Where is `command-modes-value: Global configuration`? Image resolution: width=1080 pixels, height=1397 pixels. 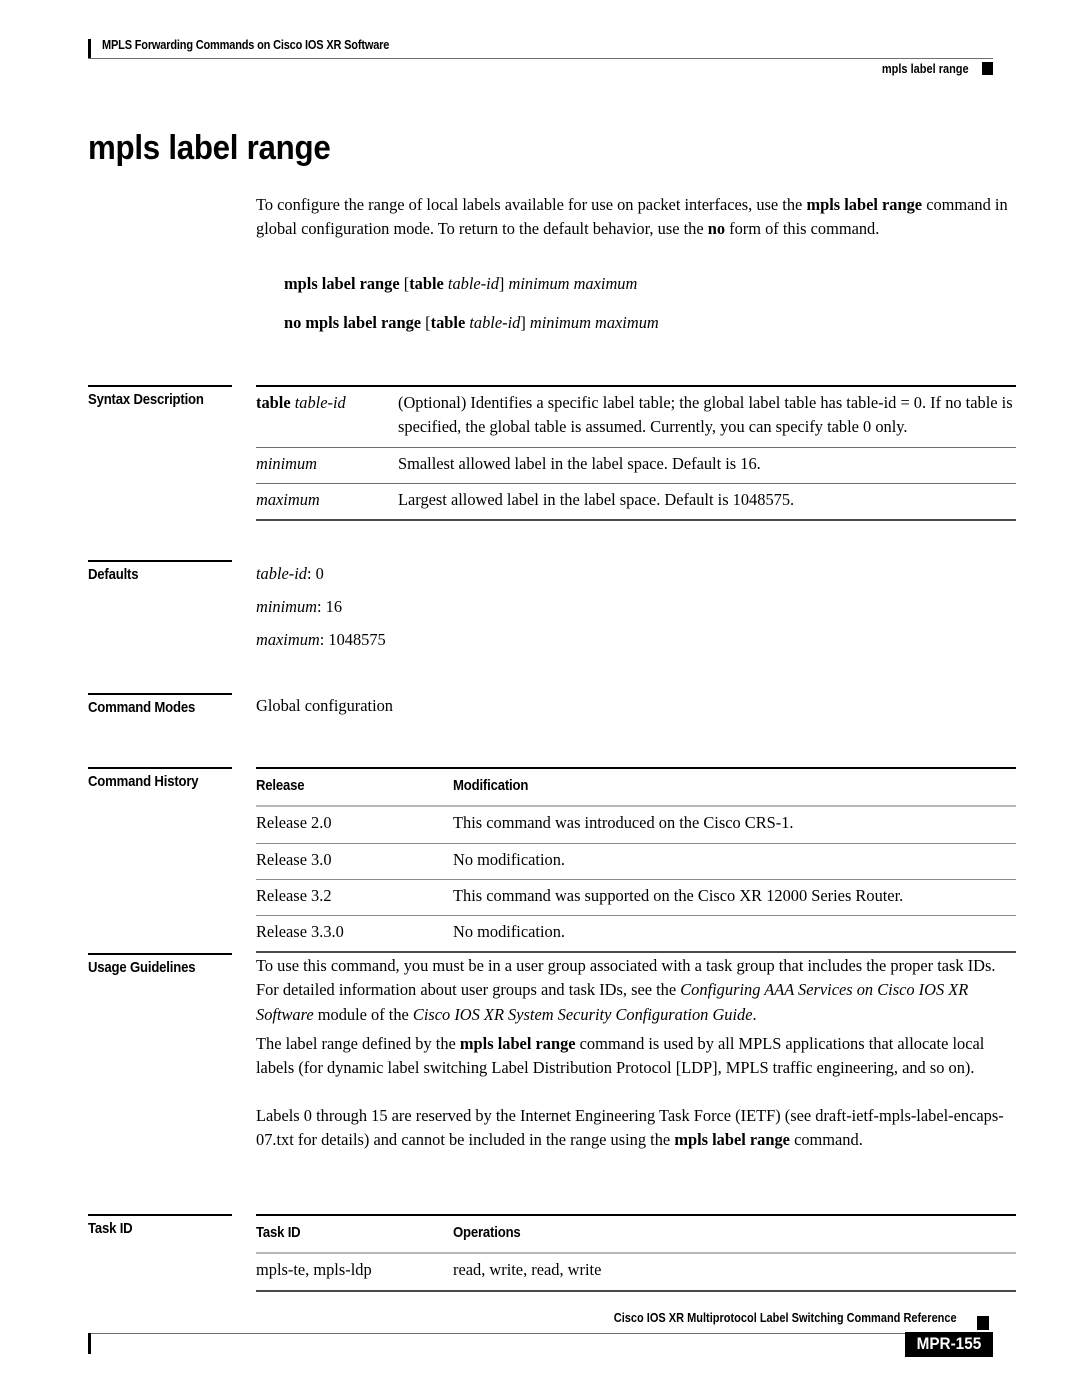 command-modes-value: Global configuration is located at coordinates (325, 705).